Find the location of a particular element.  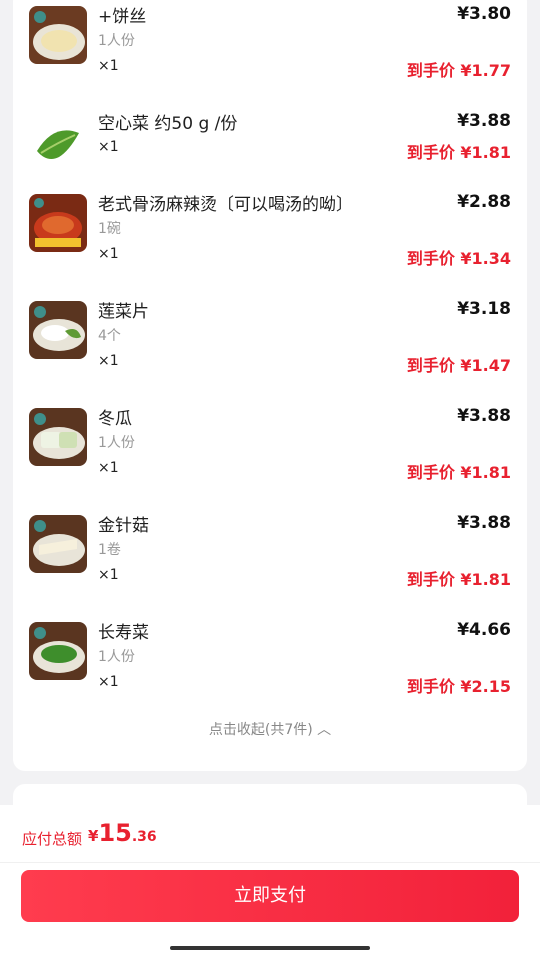

final-price: 到手价 ¥1.77 is located at coordinates (458, 70).